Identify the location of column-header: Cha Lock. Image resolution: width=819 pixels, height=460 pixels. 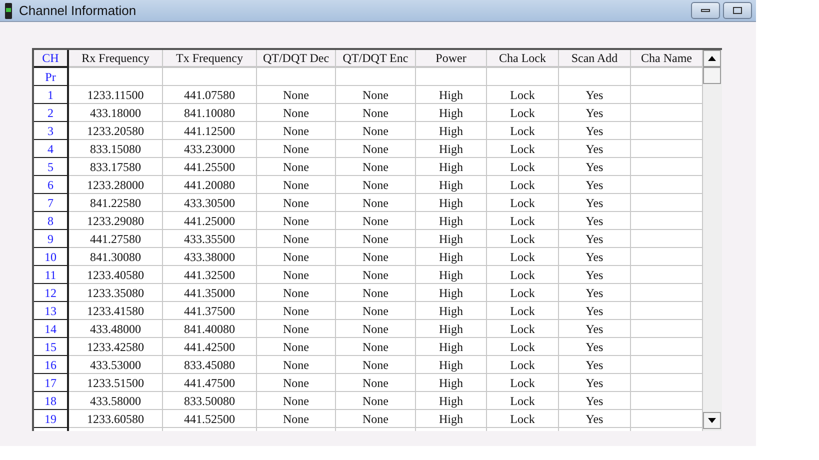
(523, 59).